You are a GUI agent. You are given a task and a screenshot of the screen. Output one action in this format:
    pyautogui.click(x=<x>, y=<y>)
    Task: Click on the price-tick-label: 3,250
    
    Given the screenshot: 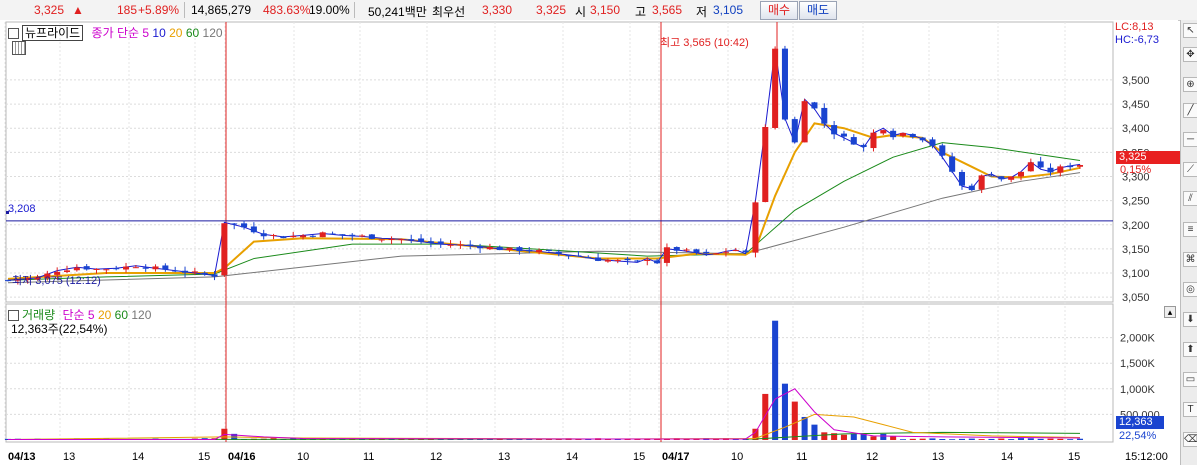 What is the action you would take?
    pyautogui.click(x=1136, y=202)
    